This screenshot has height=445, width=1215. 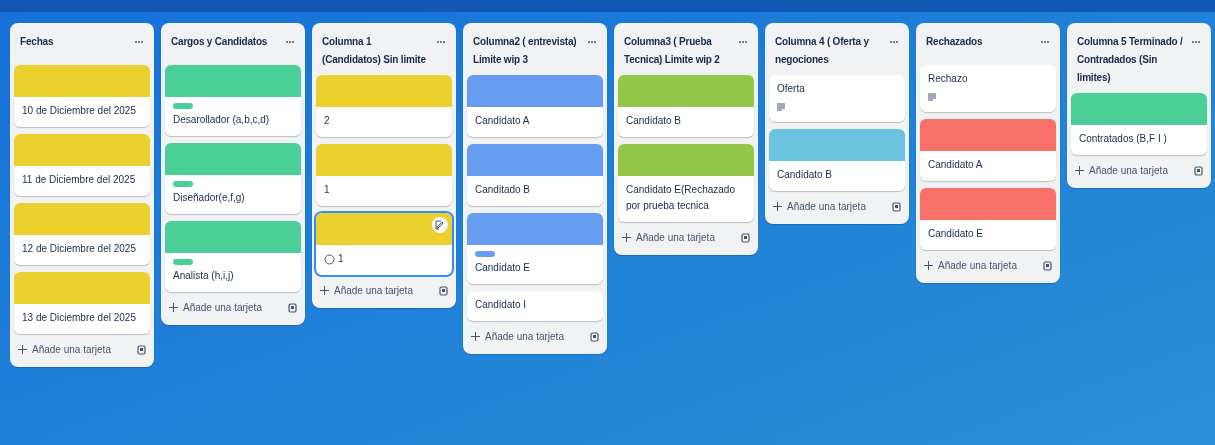 I want to click on list-title: Rechazados, so click(x=954, y=42).